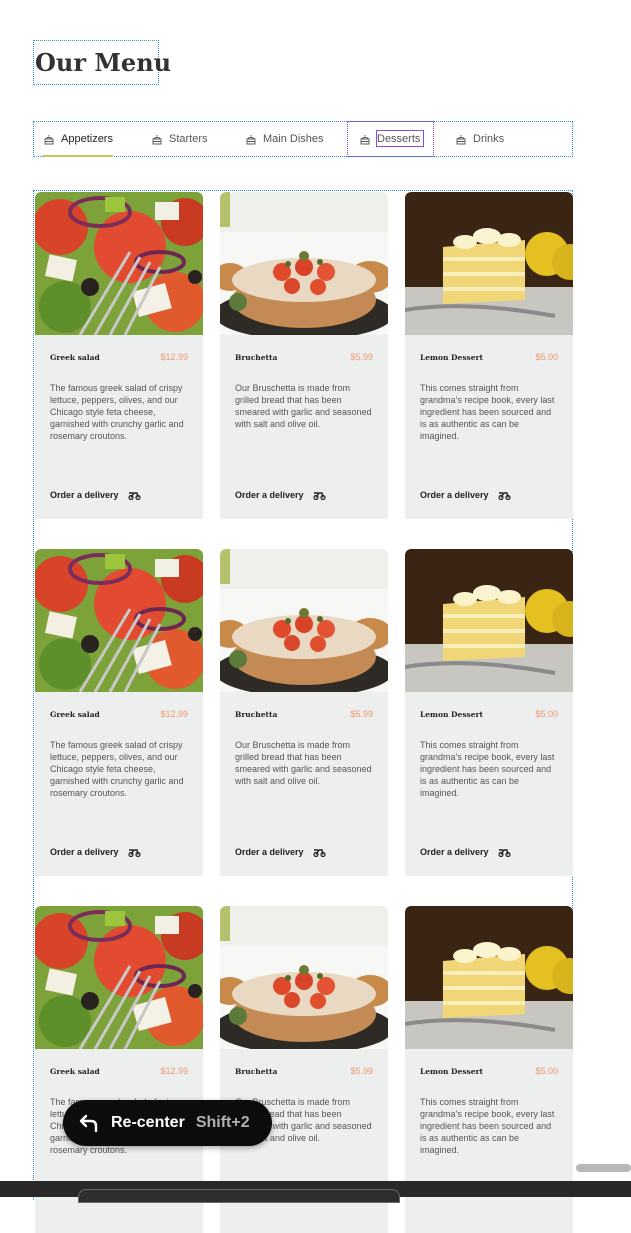 Image resolution: width=631 pixels, height=1233 pixels. I want to click on tab-appetizers: Appetizers, so click(78, 139).